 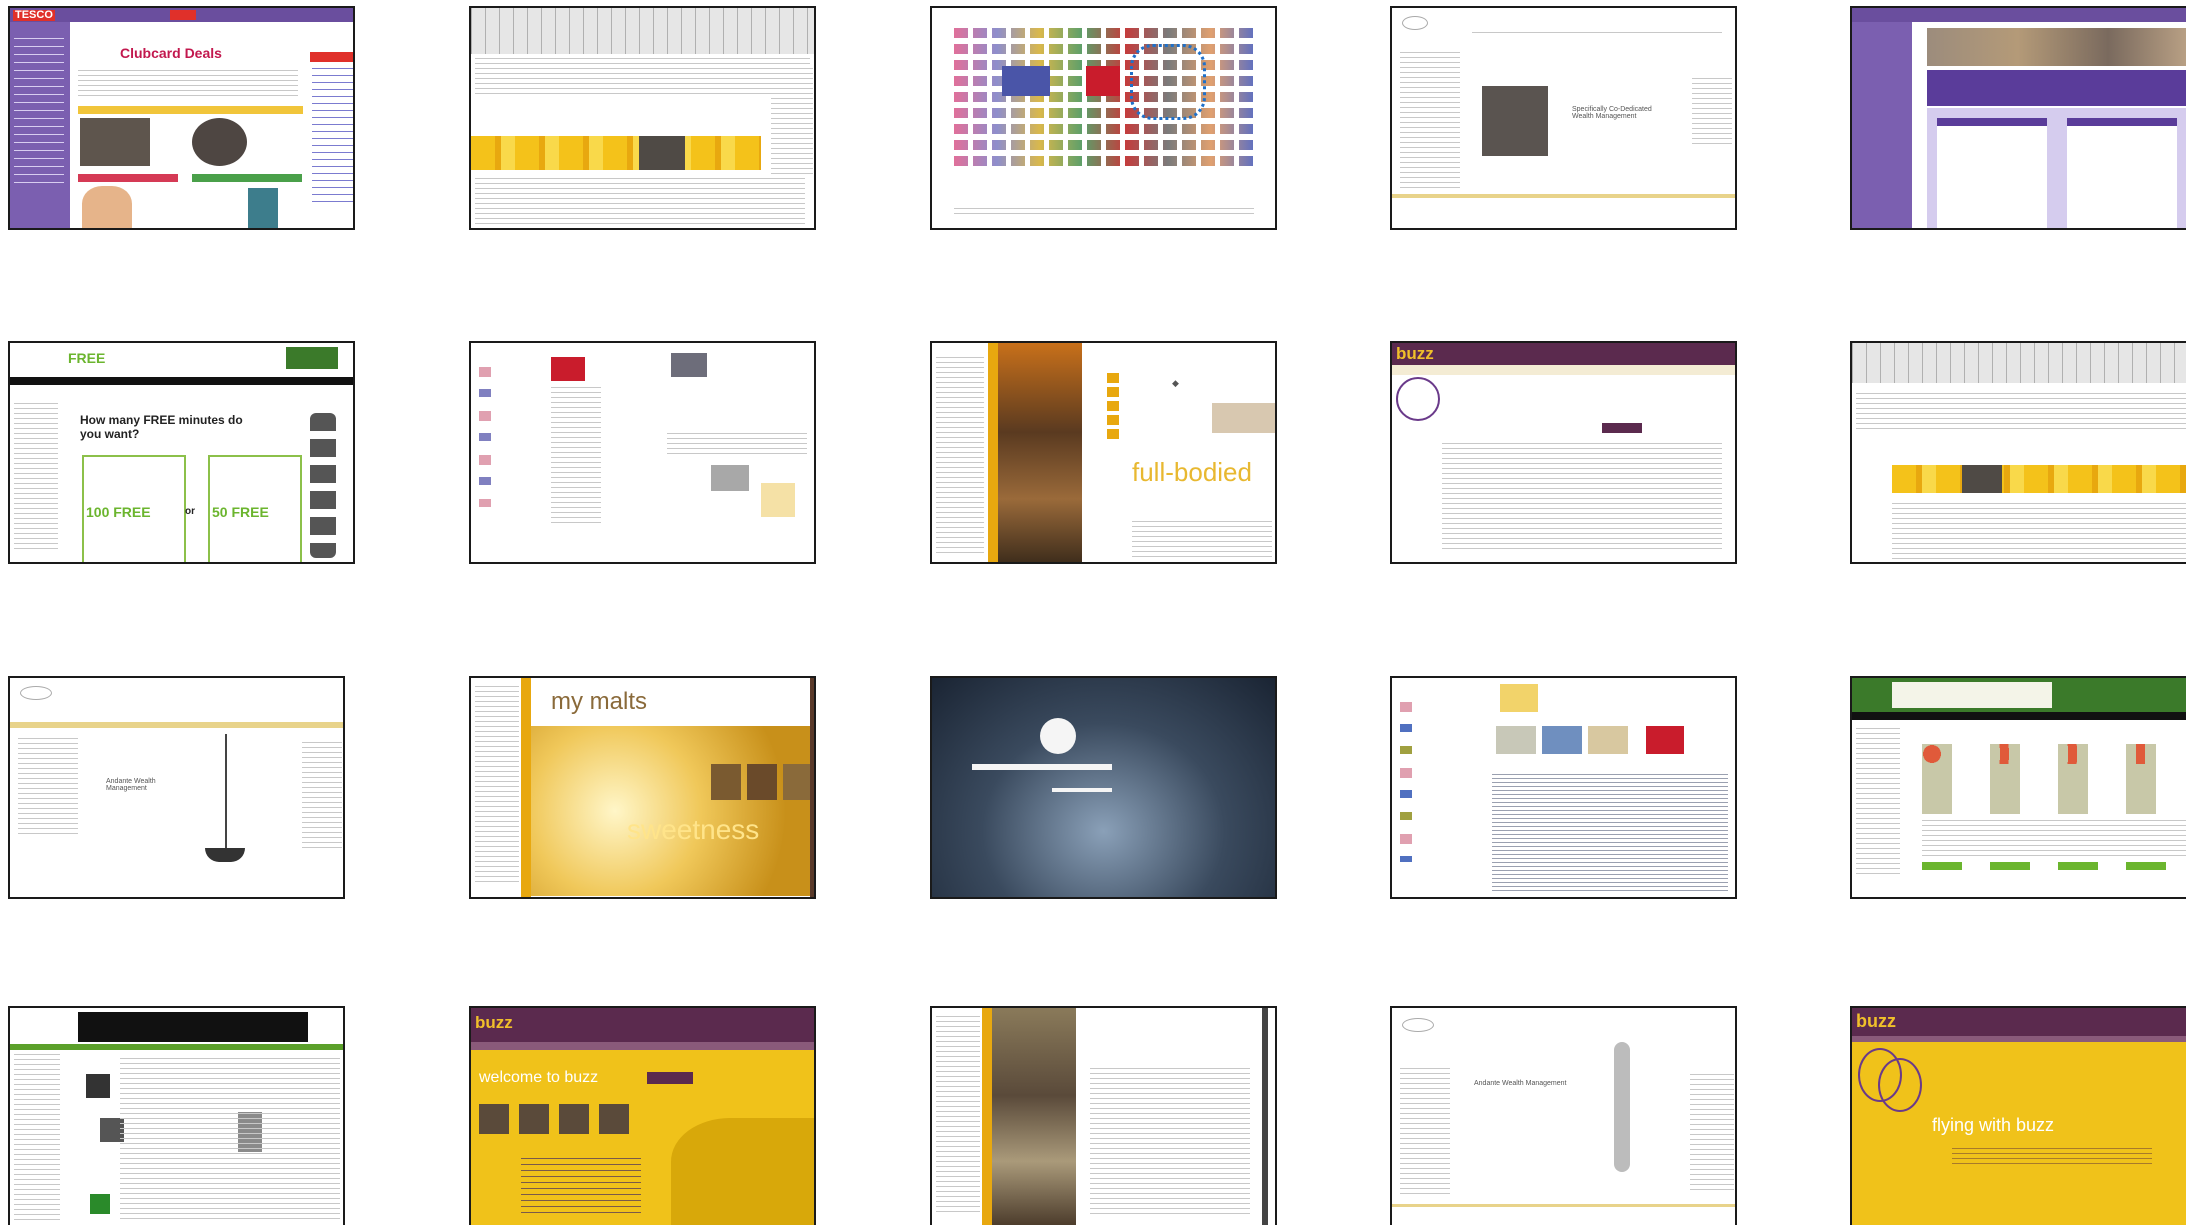 I want to click on logo-swirl, so click(x=36, y=693).